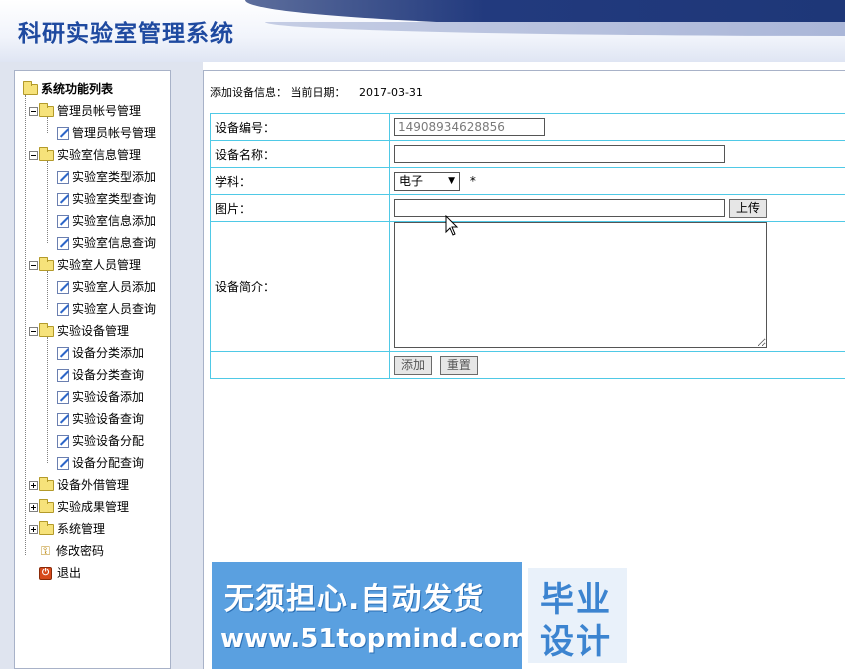 The image size is (845, 669). Describe the element at coordinates (748, 208) in the screenshot. I see `upload-button: 上传` at that location.